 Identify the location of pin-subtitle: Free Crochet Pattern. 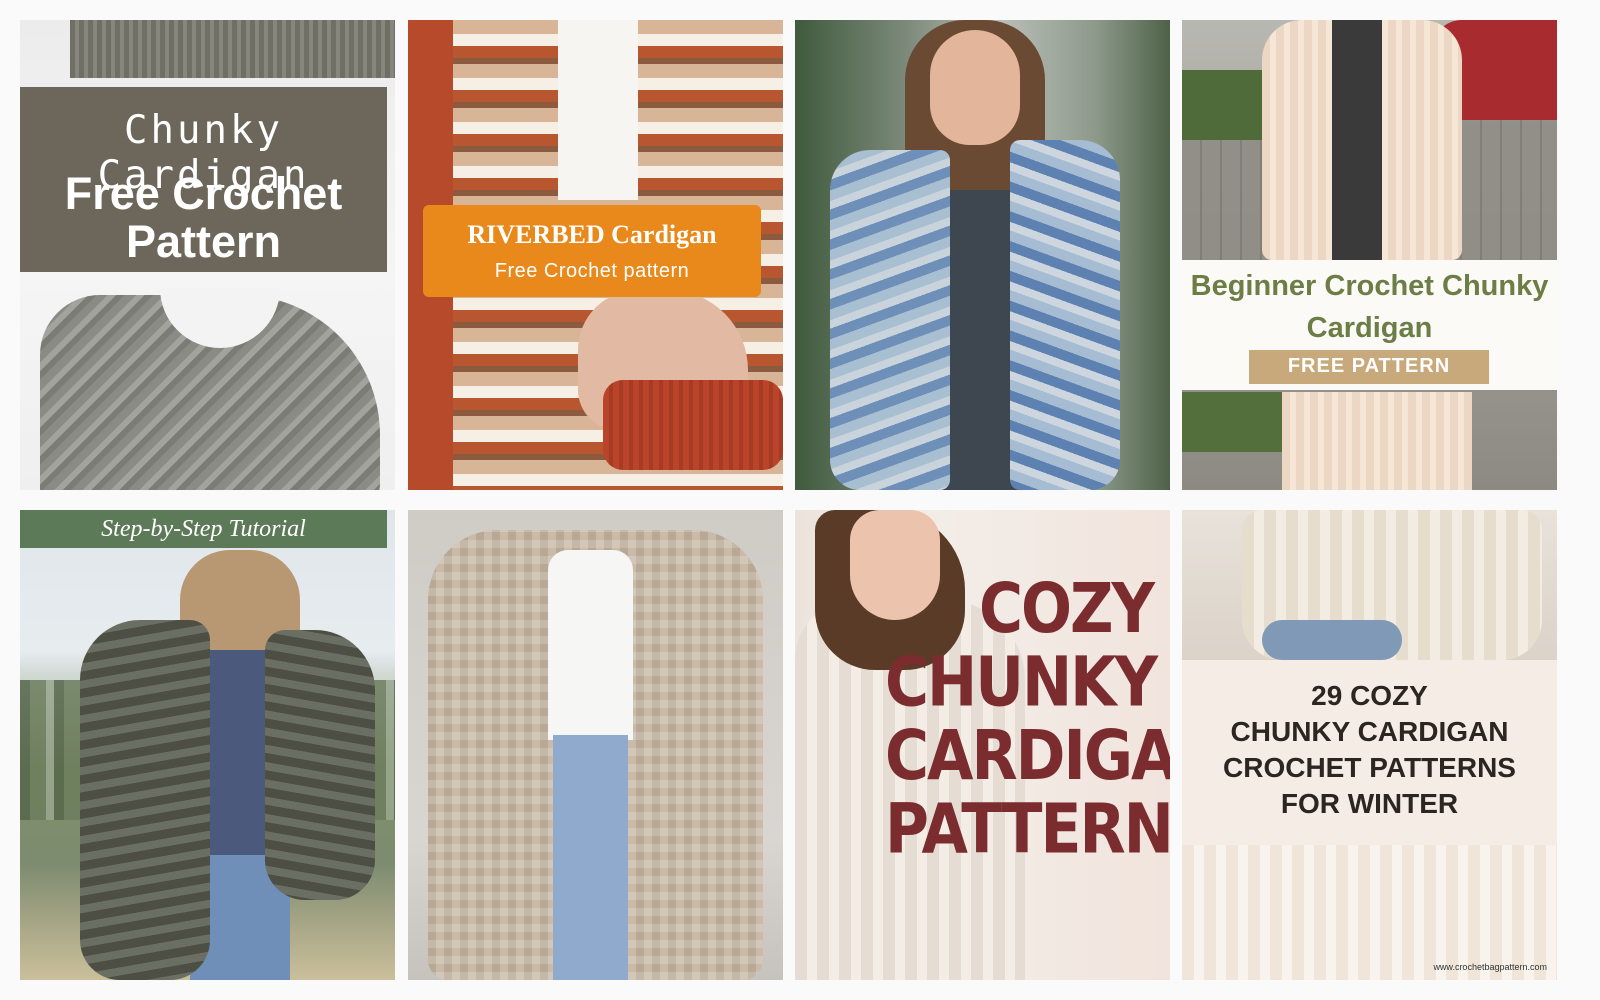
(203, 217).